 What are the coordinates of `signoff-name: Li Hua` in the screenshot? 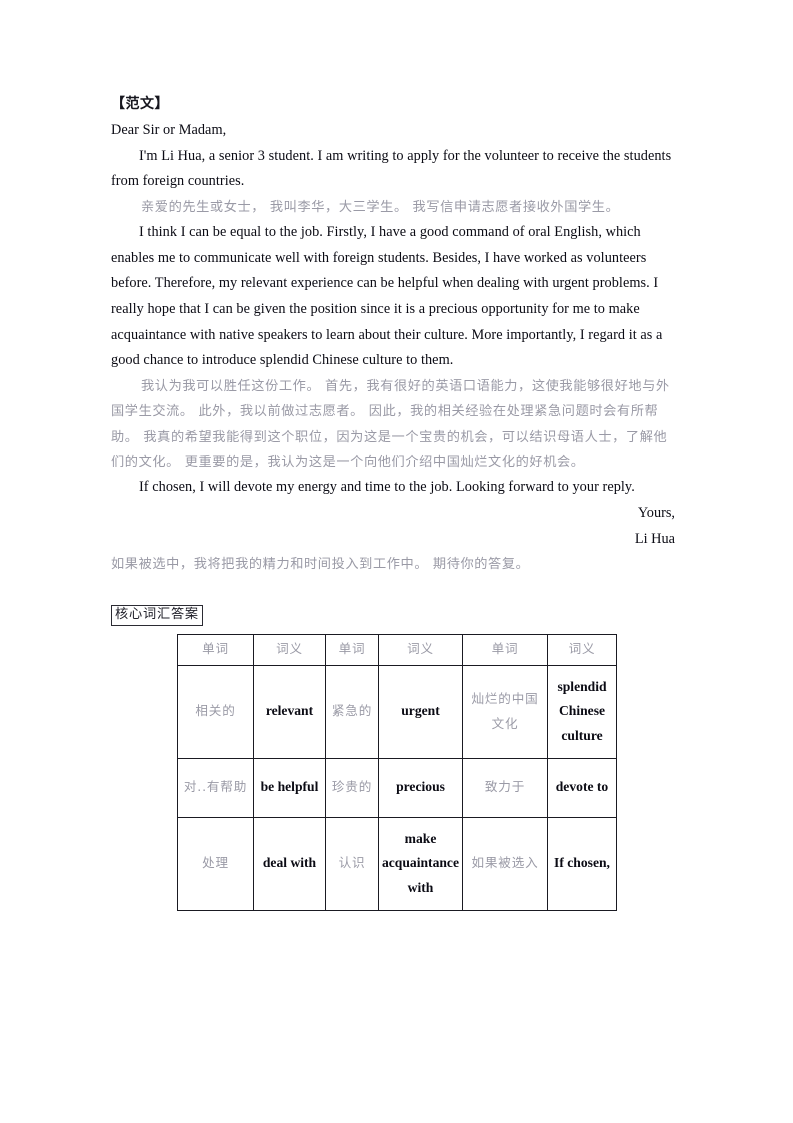 It's located at (654, 538).